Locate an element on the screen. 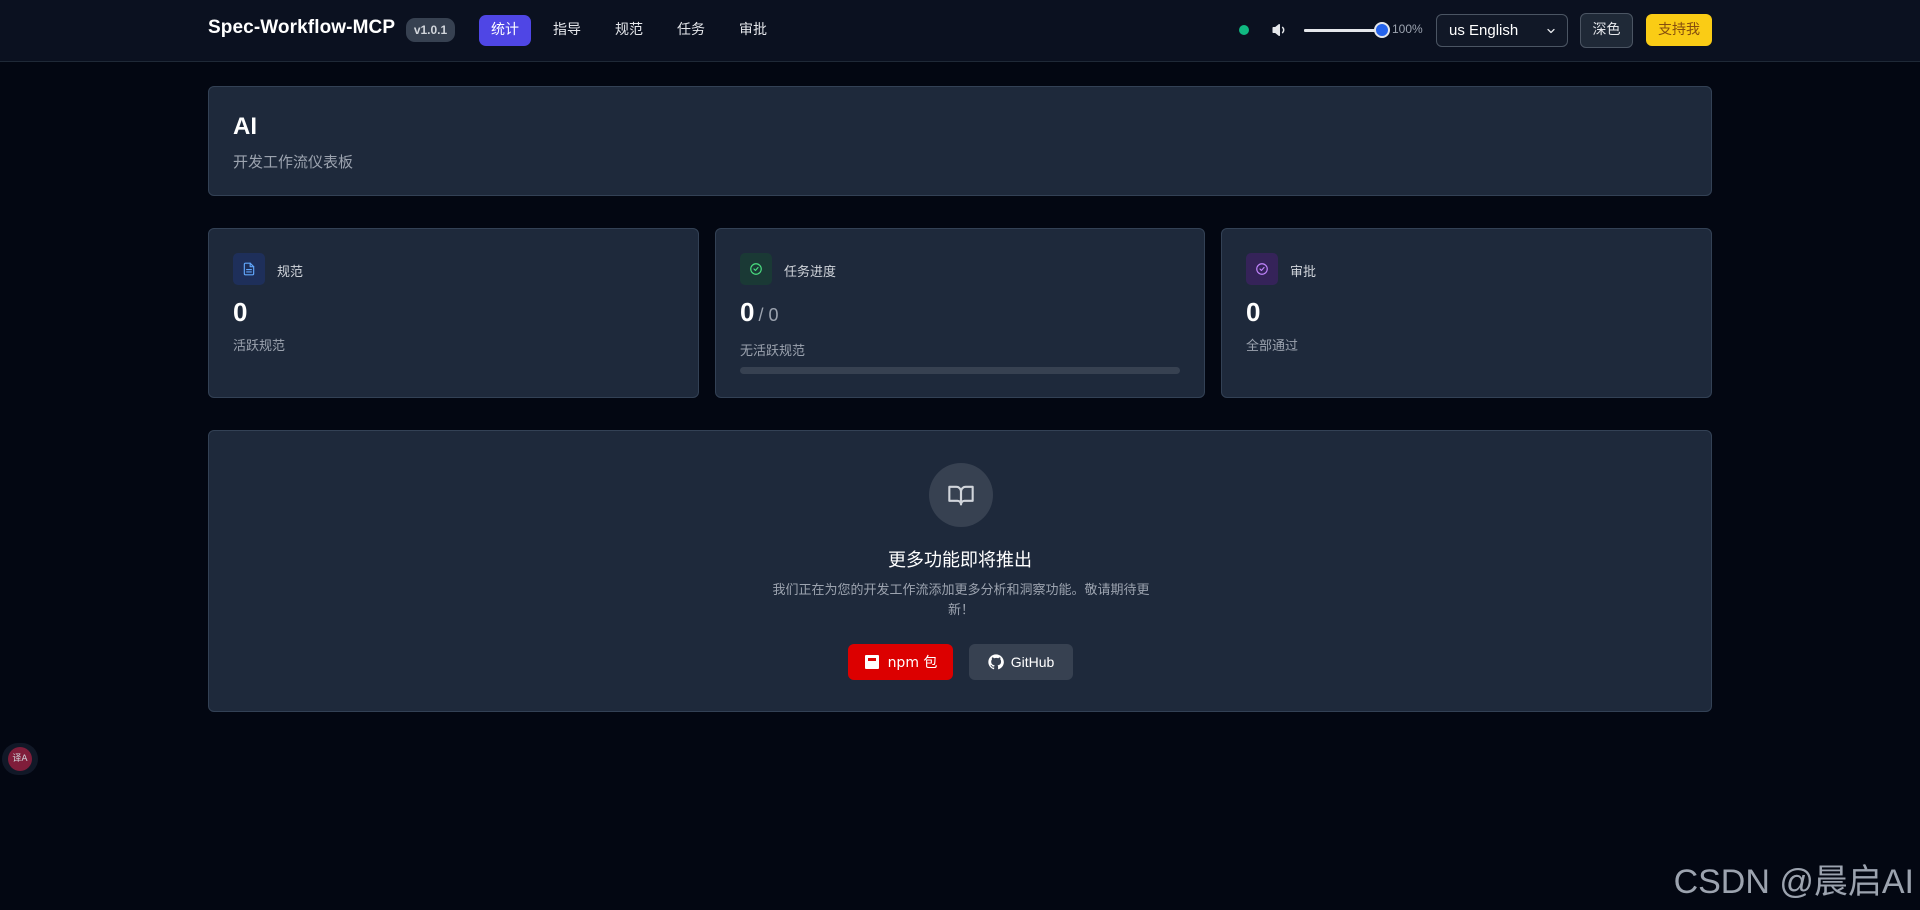 The image size is (1920, 910). nav-tab-statistics: 统计 is located at coordinates (505, 30).